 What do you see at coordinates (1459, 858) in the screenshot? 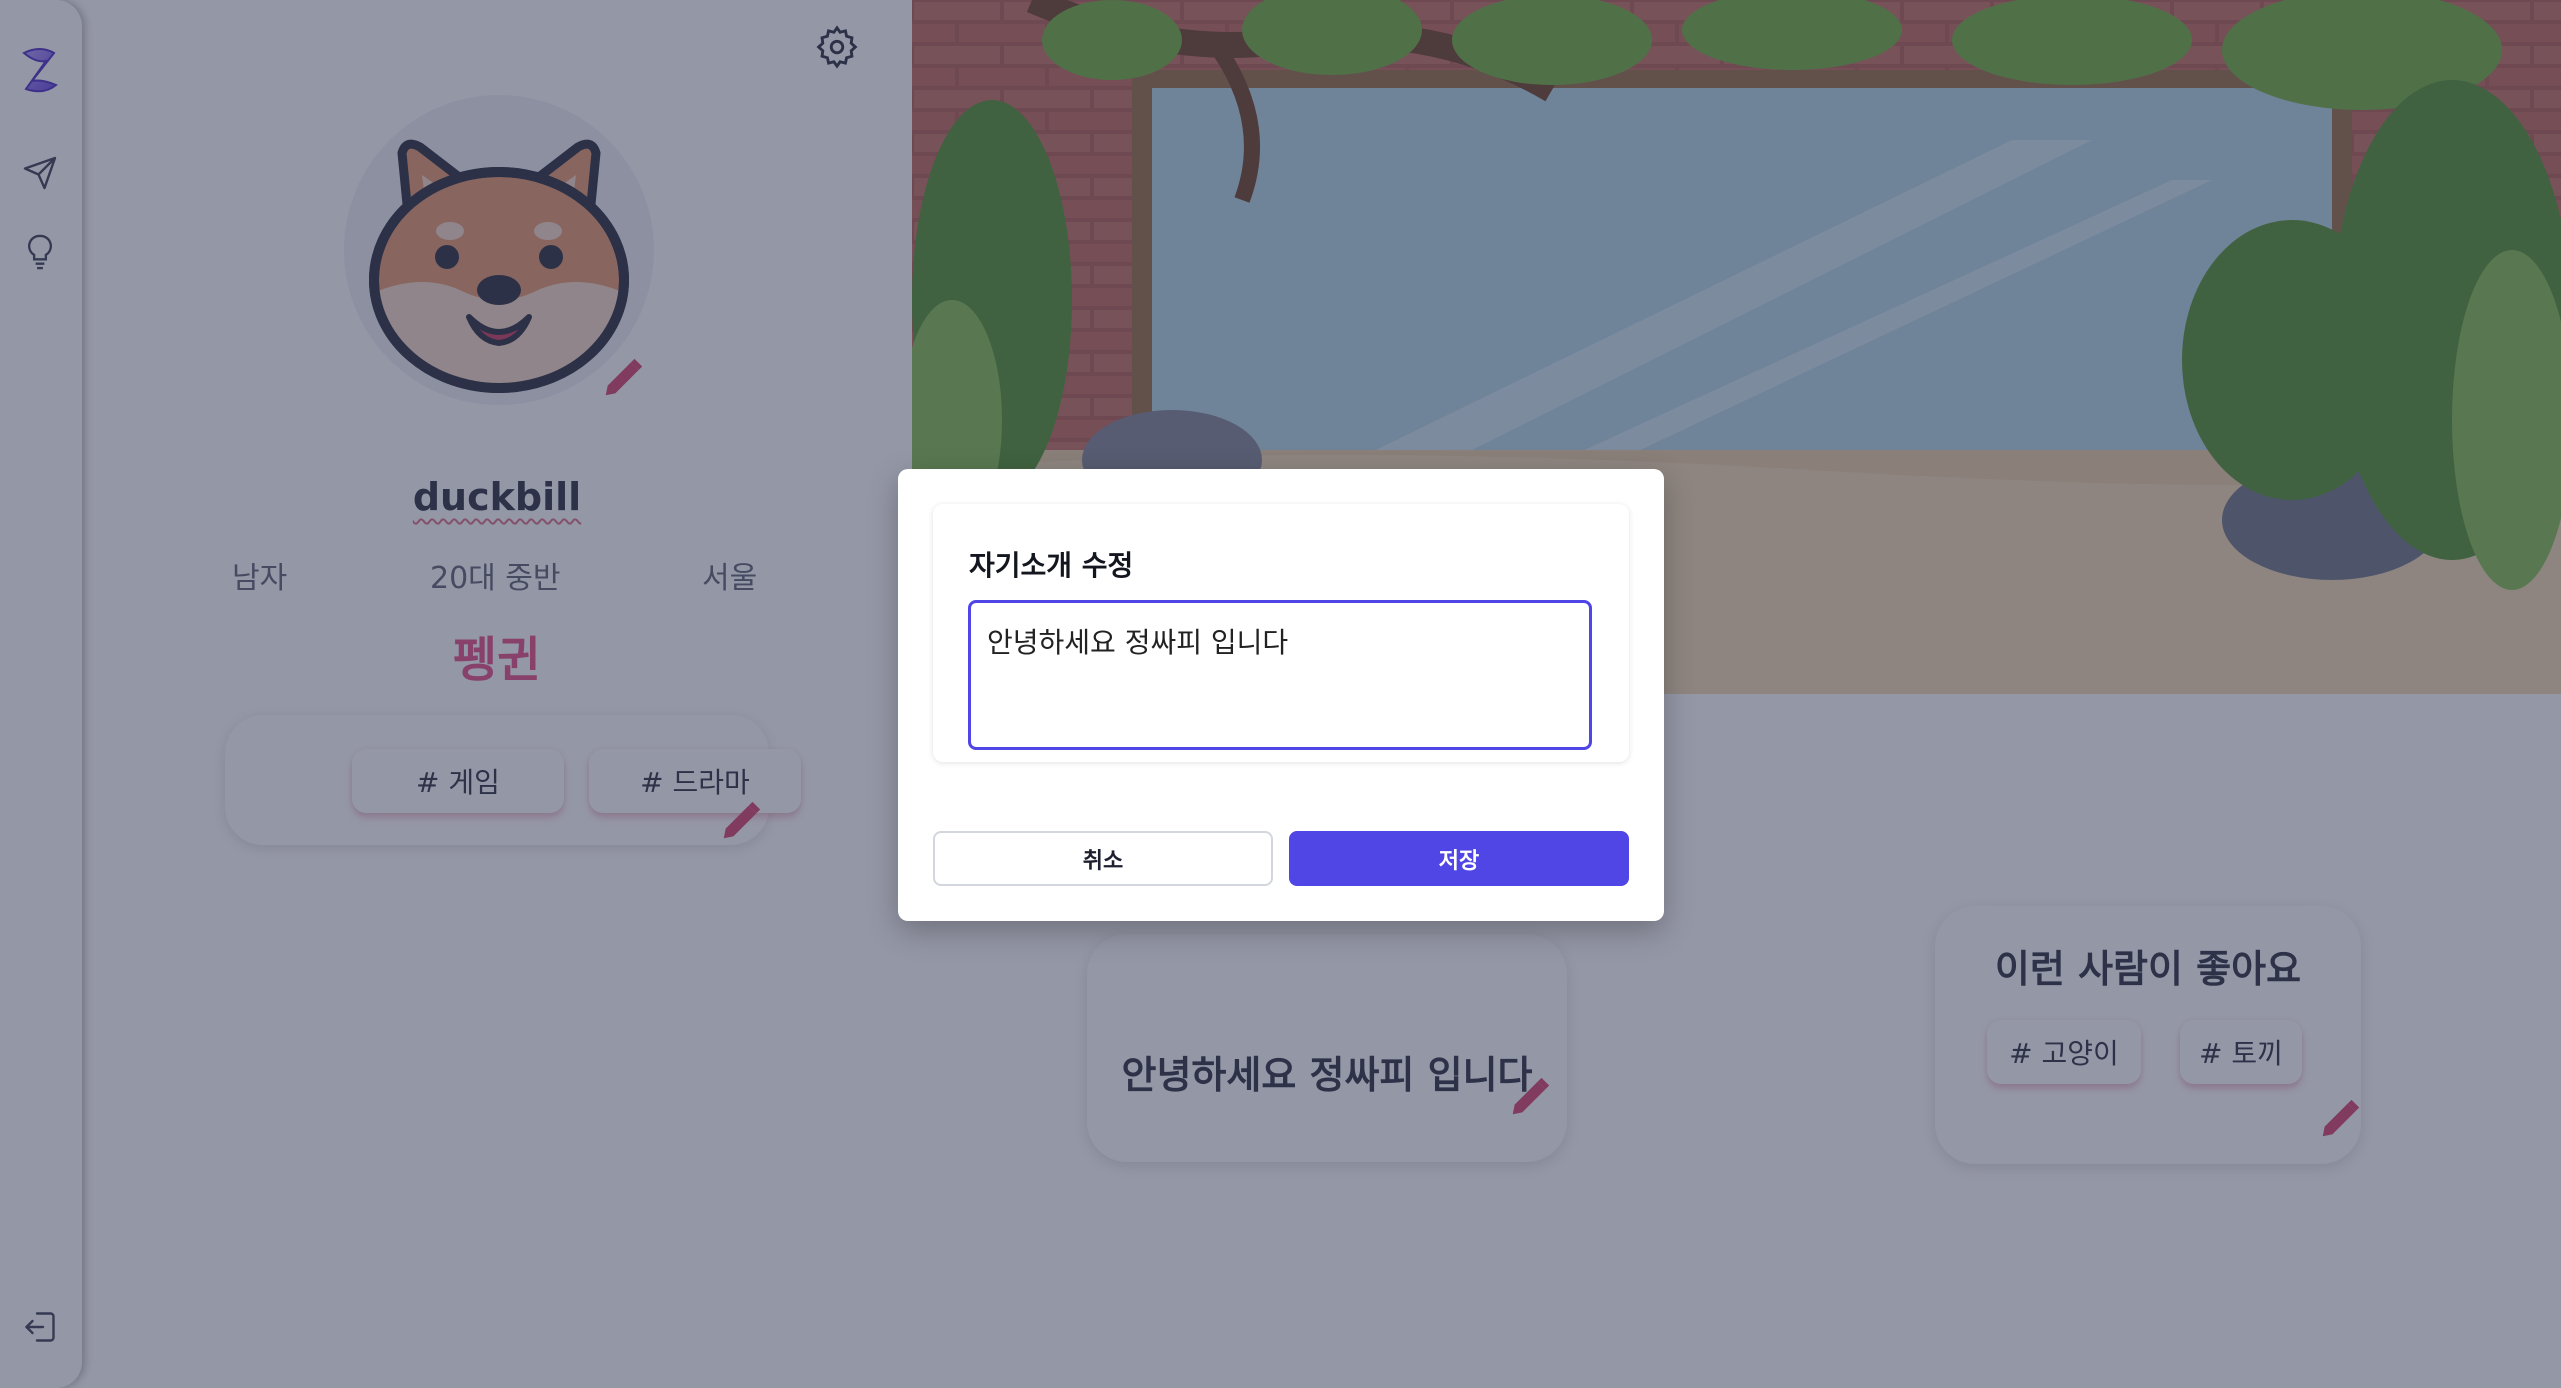
I see `save-button: 저장` at bounding box center [1459, 858].